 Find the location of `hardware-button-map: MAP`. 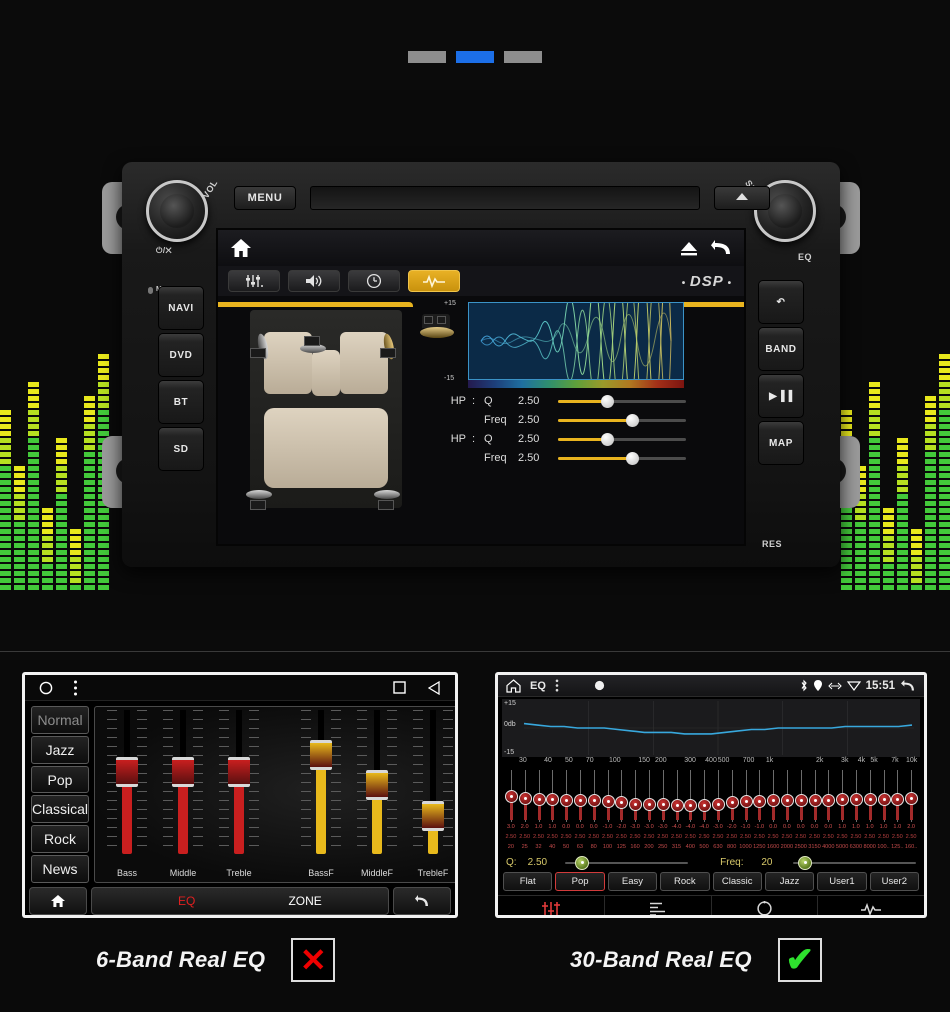

hardware-button-map: MAP is located at coordinates (781, 443).